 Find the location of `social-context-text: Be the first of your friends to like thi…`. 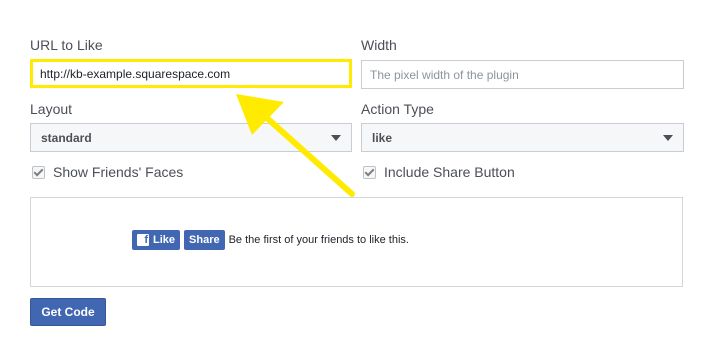

social-context-text: Be the first of your friends to like thi… is located at coordinates (318, 240).